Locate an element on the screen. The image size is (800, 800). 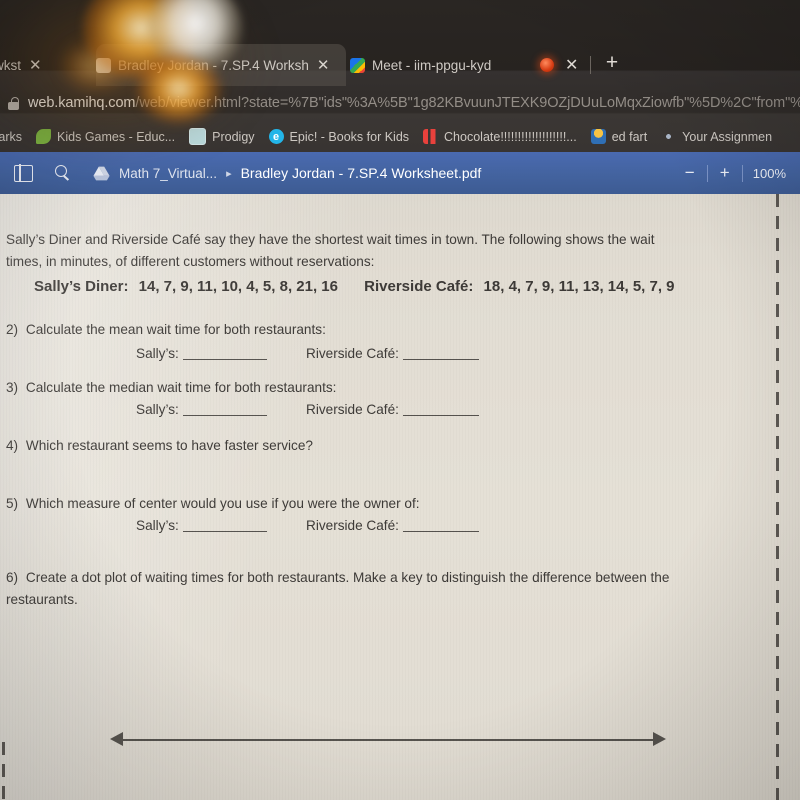
bars-icon is located at coordinates (431, 136).